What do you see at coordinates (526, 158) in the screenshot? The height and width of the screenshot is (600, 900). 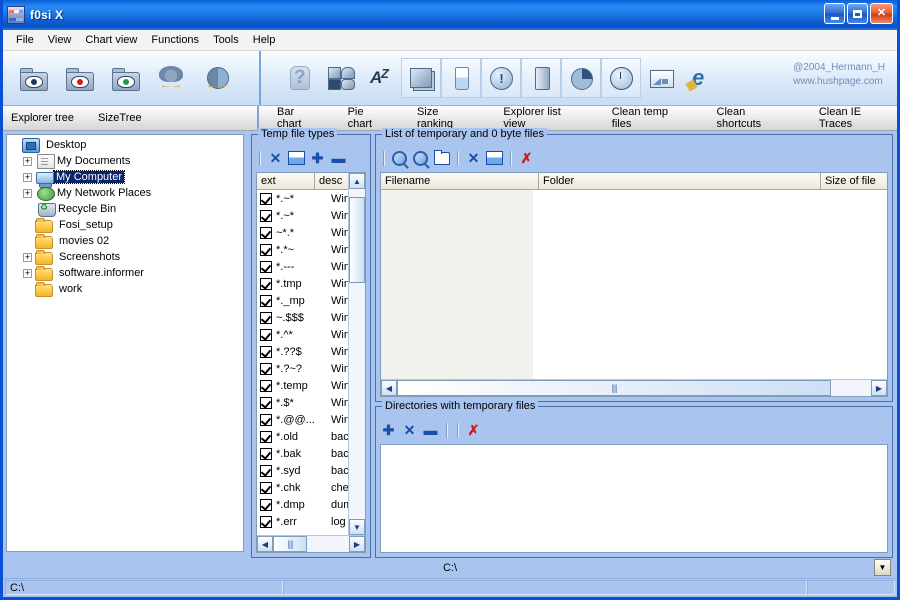 I see `delete-files-button: ✗` at bounding box center [526, 158].